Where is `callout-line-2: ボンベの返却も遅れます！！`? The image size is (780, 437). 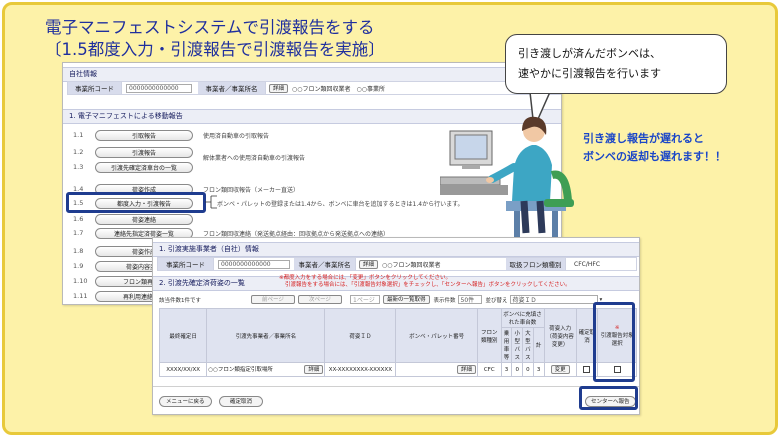 callout-line-2: ボンベの返却も遅れます！！ is located at coordinates (654, 156).